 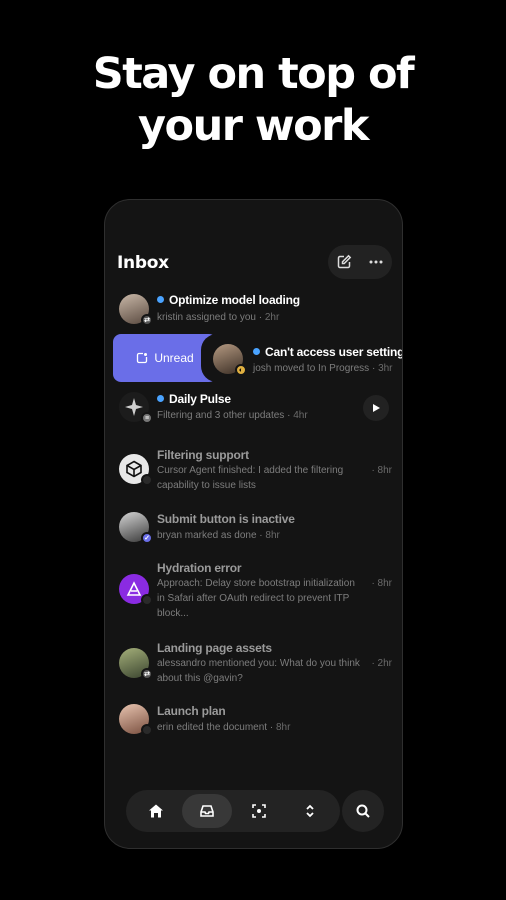 I want to click on item-time: 4hr, so click(x=300, y=415).